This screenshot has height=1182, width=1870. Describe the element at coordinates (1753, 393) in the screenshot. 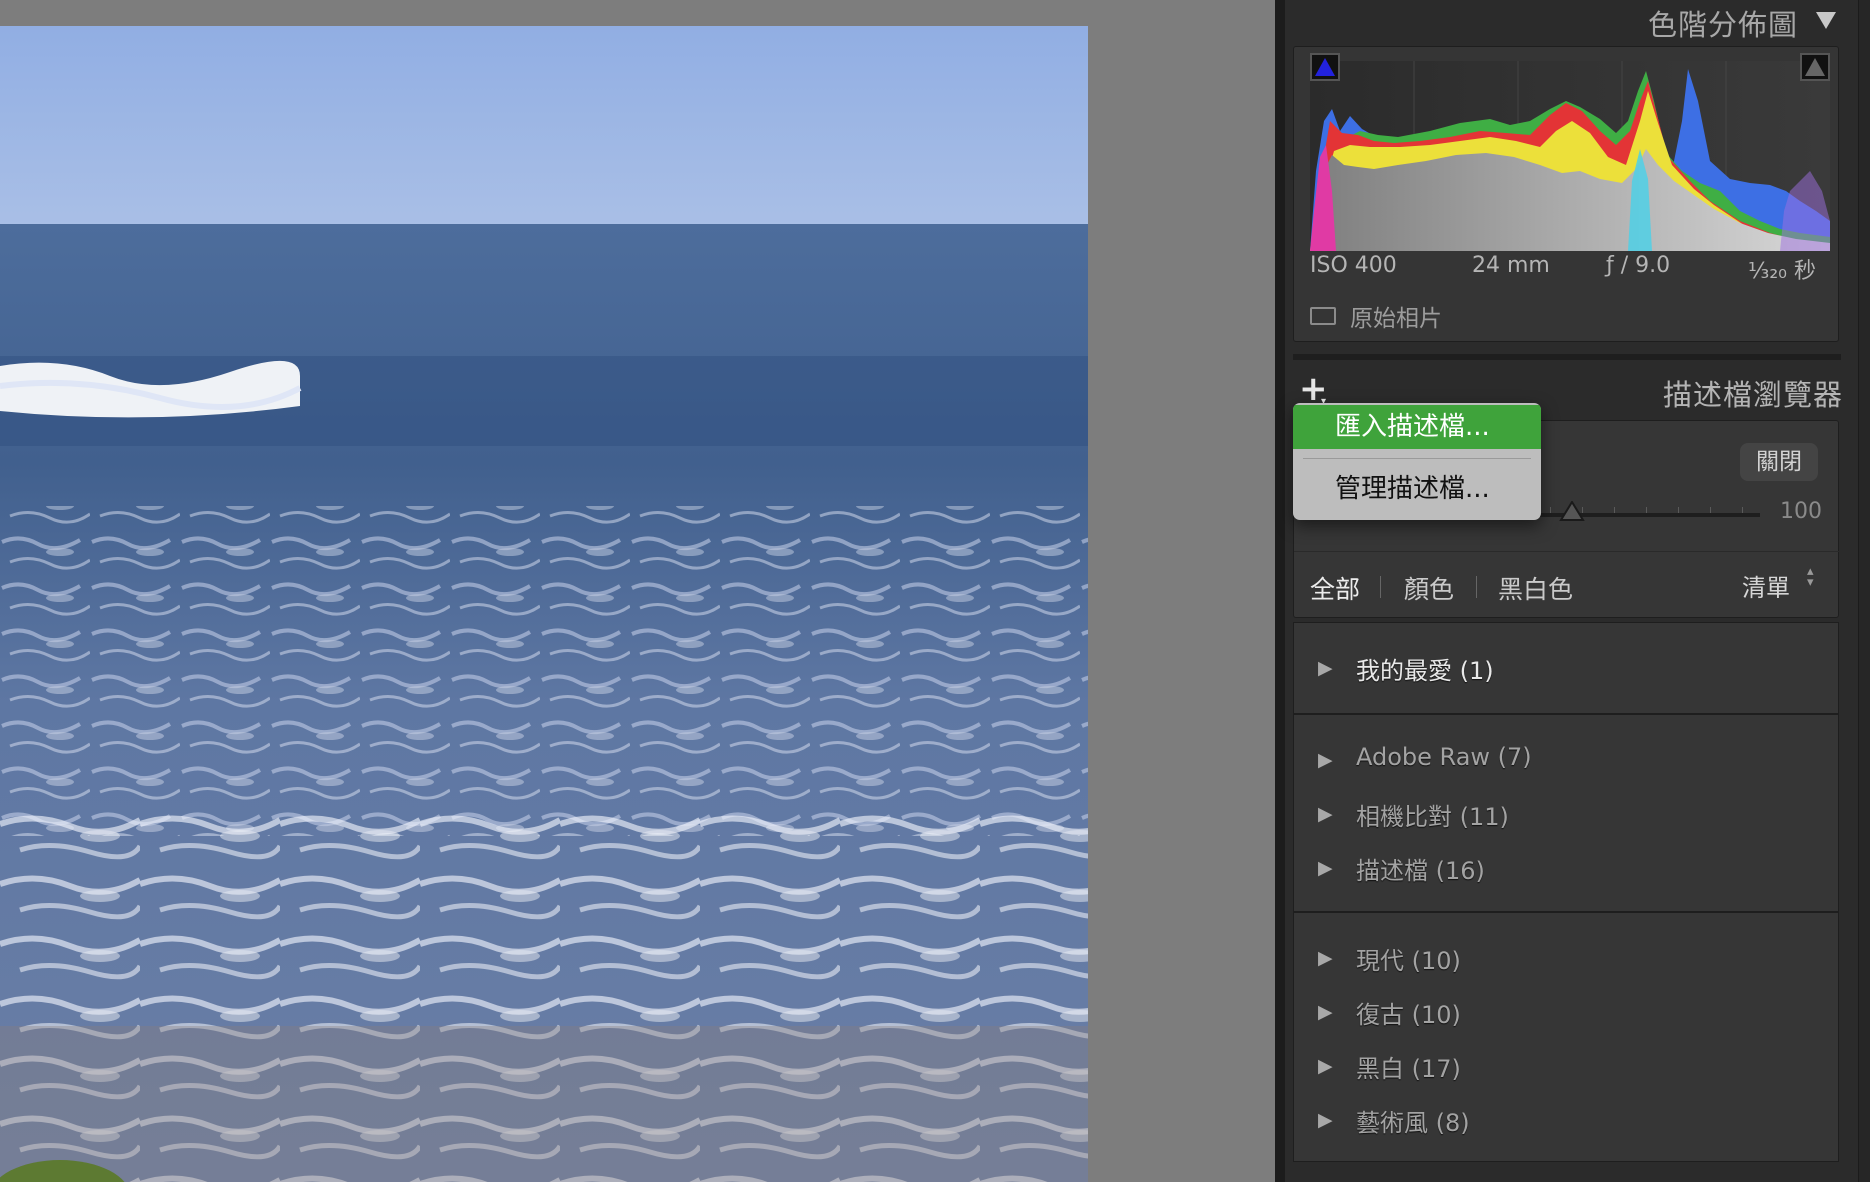

I see `profile-browser-title: 描述檔瀏覽器` at that location.